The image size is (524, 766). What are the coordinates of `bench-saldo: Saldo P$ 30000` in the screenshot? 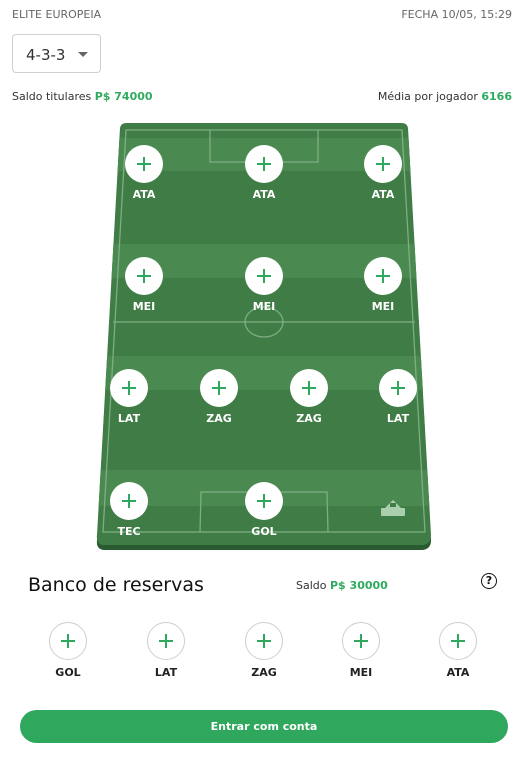 It's located at (342, 585).